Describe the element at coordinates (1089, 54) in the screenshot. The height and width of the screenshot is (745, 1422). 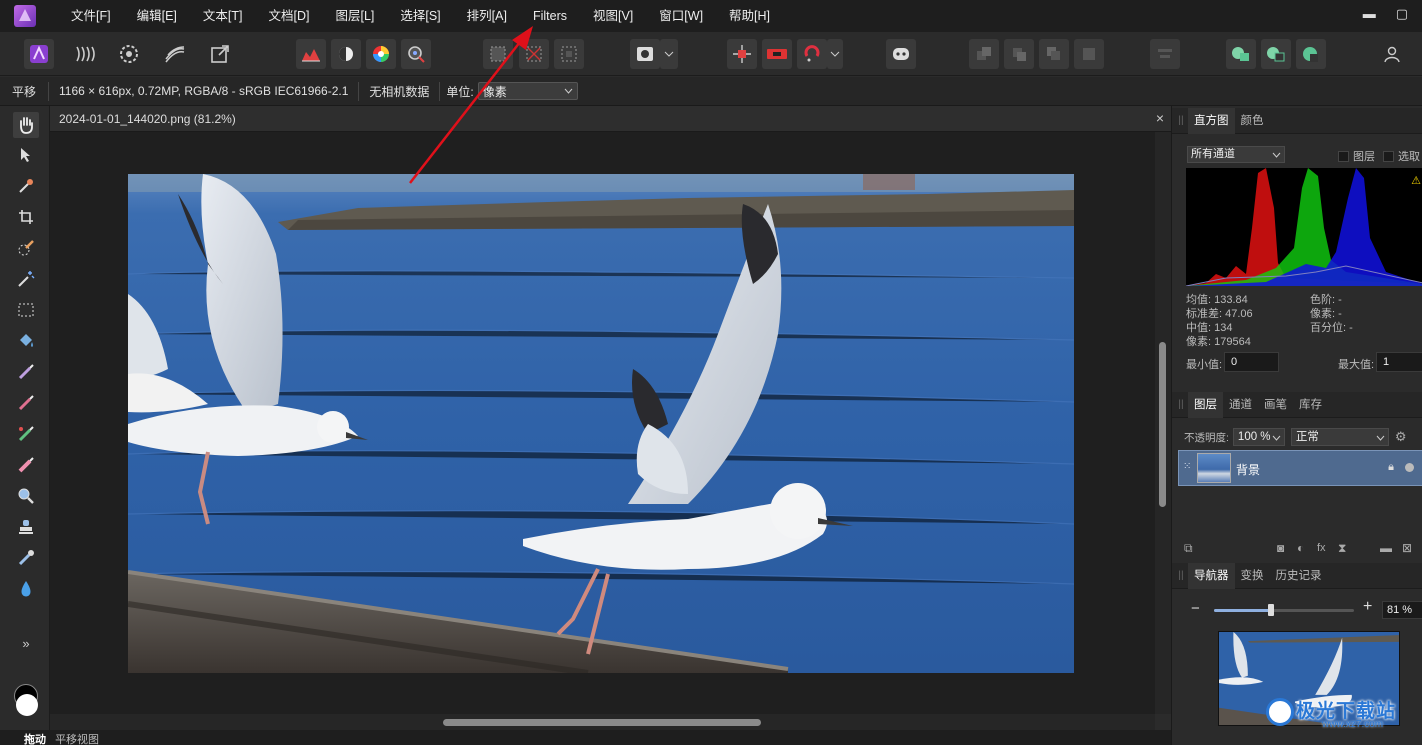
I see `arrange-front-icon` at that location.